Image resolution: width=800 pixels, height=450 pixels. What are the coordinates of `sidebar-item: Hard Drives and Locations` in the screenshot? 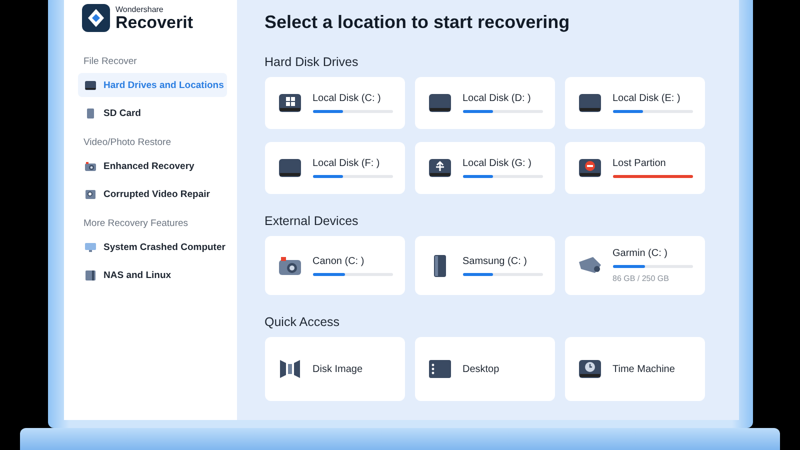 It's located at (152, 85).